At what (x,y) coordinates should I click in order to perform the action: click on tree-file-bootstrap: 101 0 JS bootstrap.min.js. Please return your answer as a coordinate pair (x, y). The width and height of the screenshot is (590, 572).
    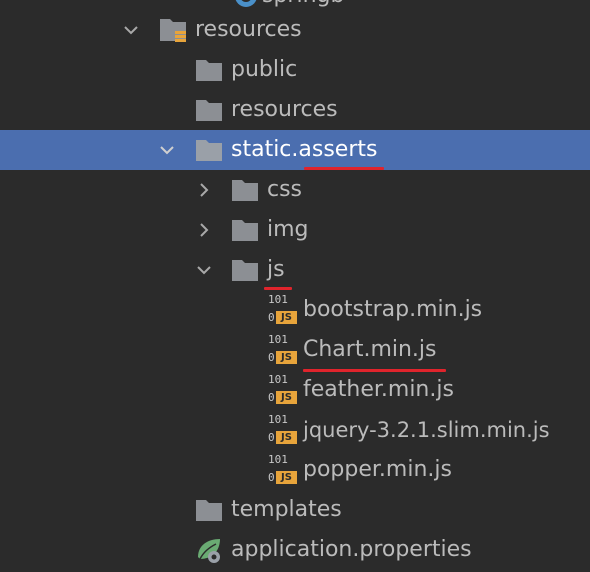
    Looking at the image, I should click on (295, 310).